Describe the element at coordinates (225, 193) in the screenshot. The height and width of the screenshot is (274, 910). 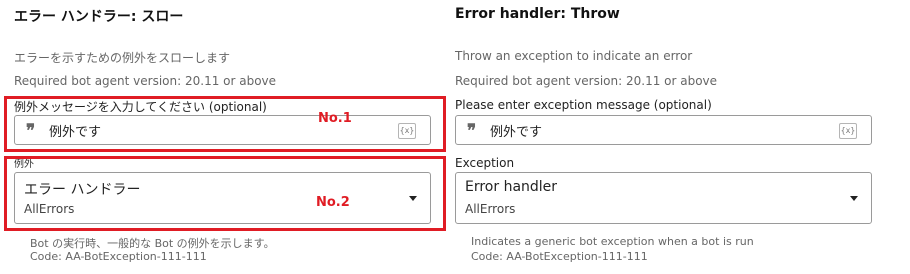
I see `annotation-box-no2` at that location.